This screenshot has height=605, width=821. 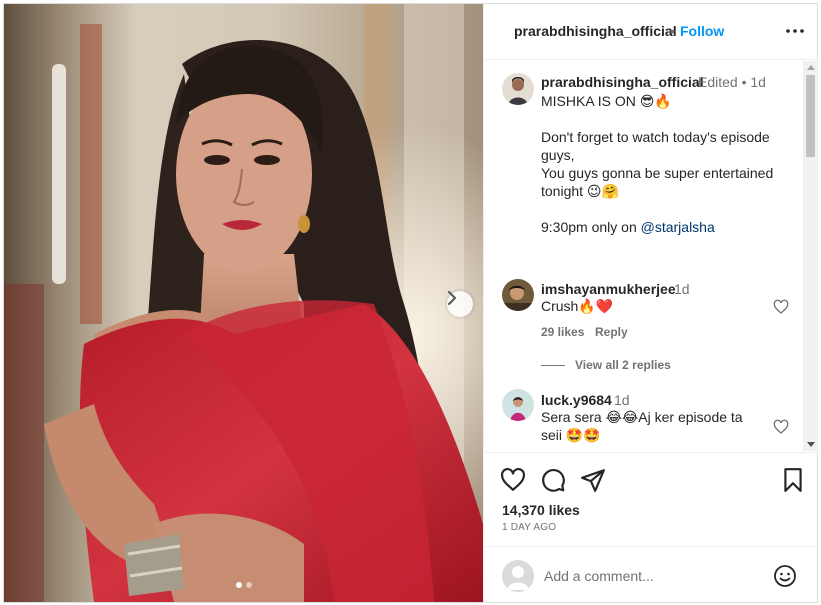 I want to click on emoji-icon, so click(x=785, y=576).